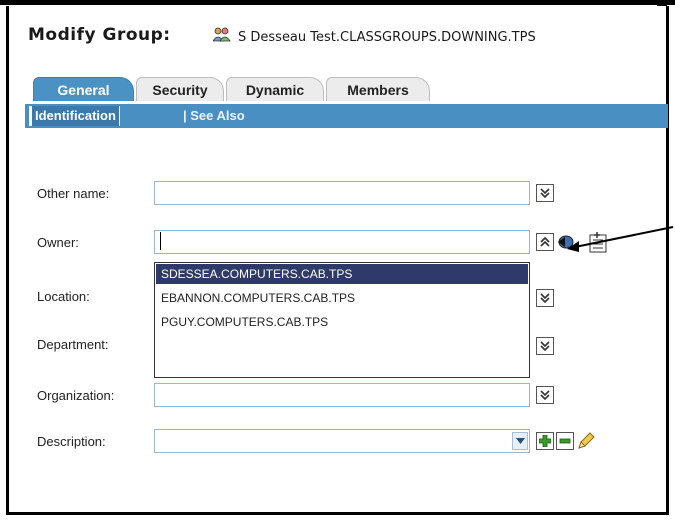 The width and height of the screenshot is (675, 521). I want to click on collapse-owner-button, so click(545, 242).